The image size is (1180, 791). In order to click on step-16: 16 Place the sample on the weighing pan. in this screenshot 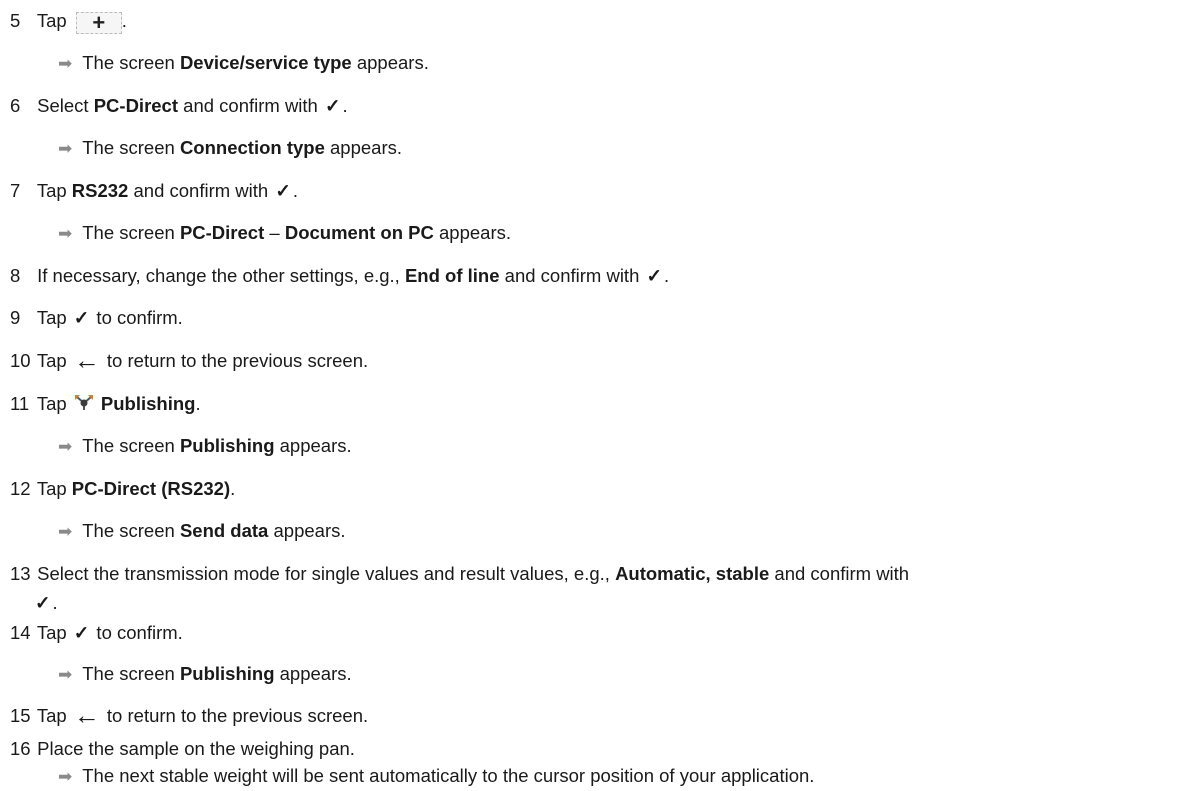, I will do `click(182, 749)`.